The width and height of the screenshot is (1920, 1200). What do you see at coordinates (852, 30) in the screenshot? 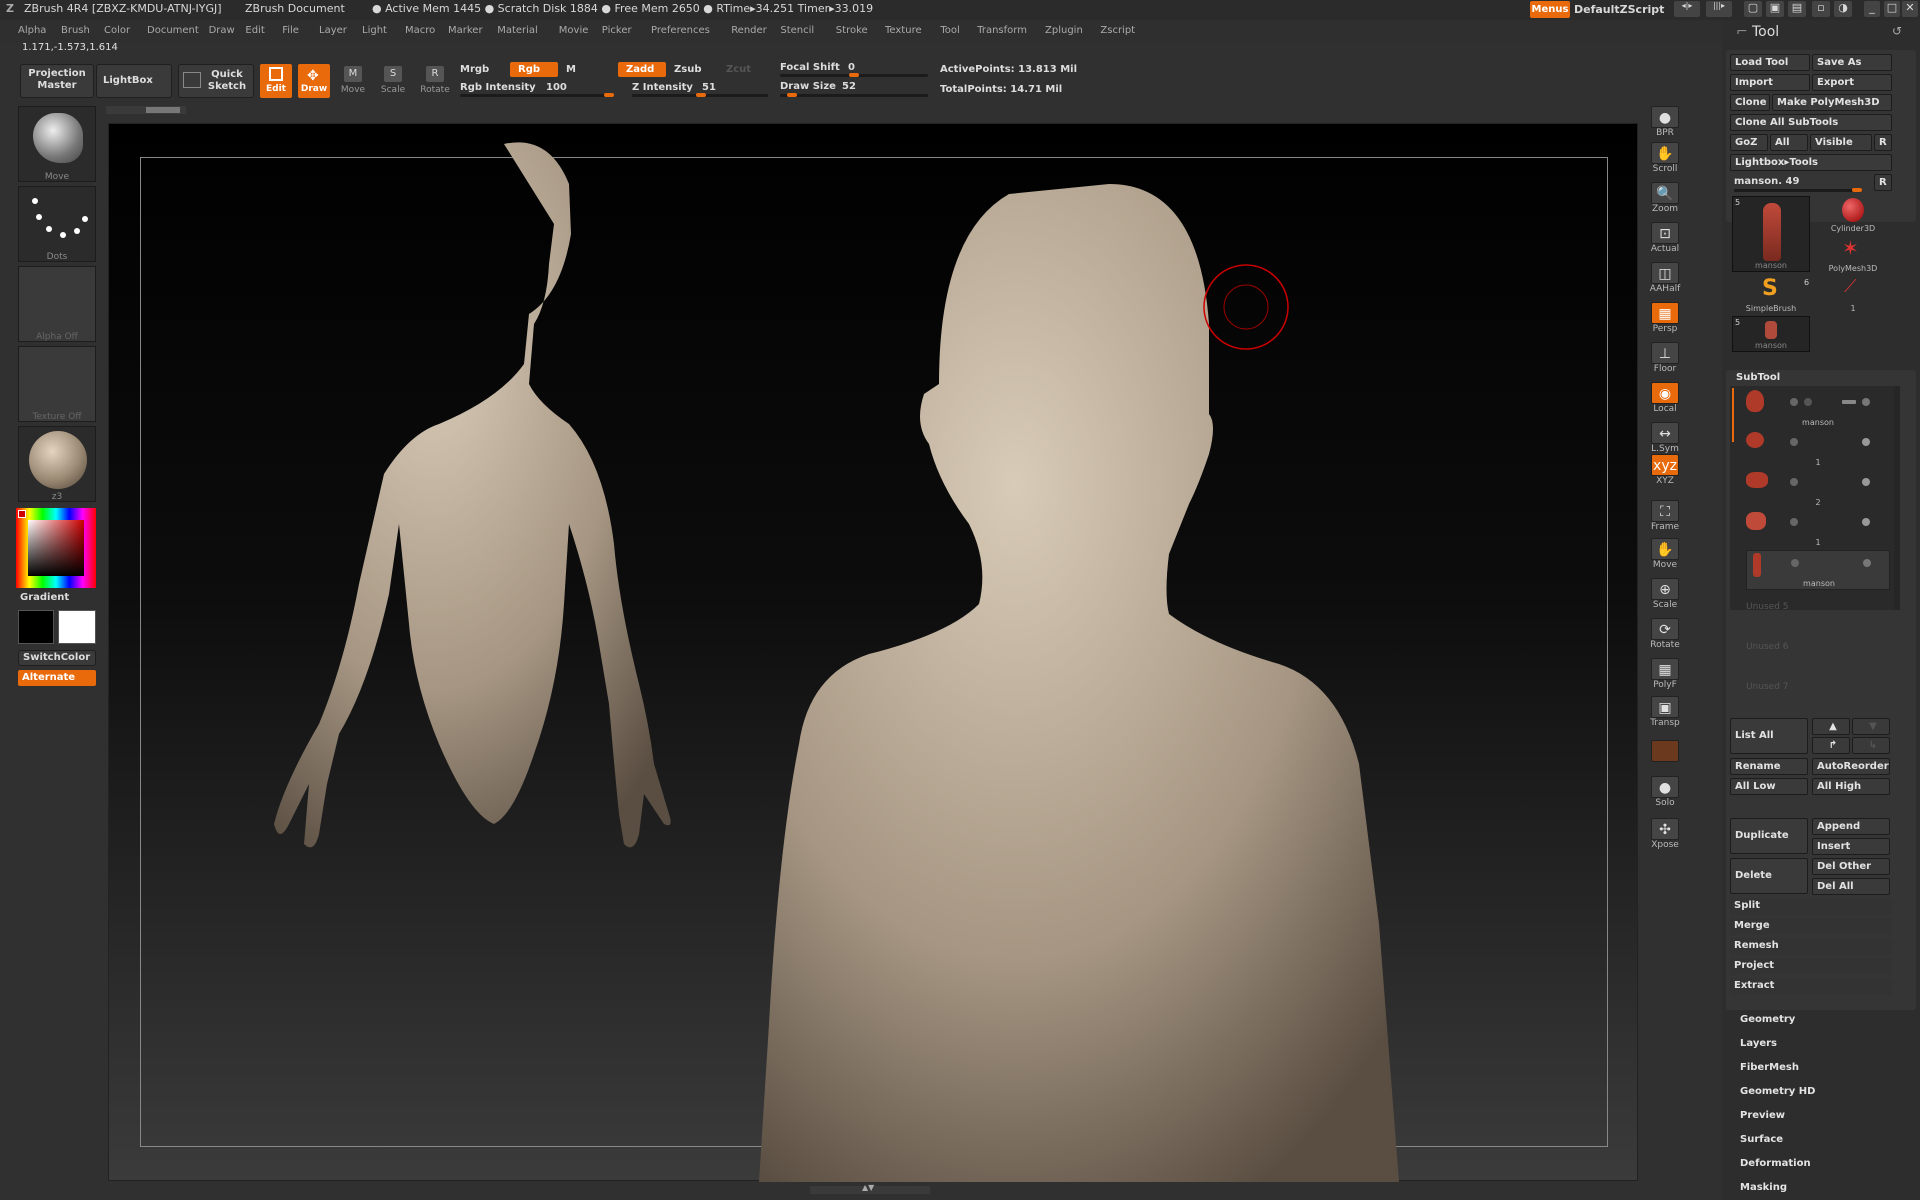
I see `menu-stroke: Stroke` at bounding box center [852, 30].